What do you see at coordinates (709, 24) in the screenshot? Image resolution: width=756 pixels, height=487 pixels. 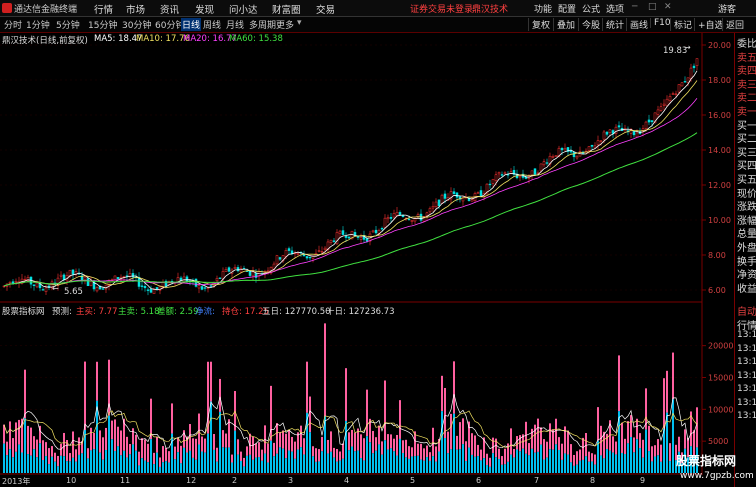 I see `btn-add-watchlist: +自选` at bounding box center [709, 24].